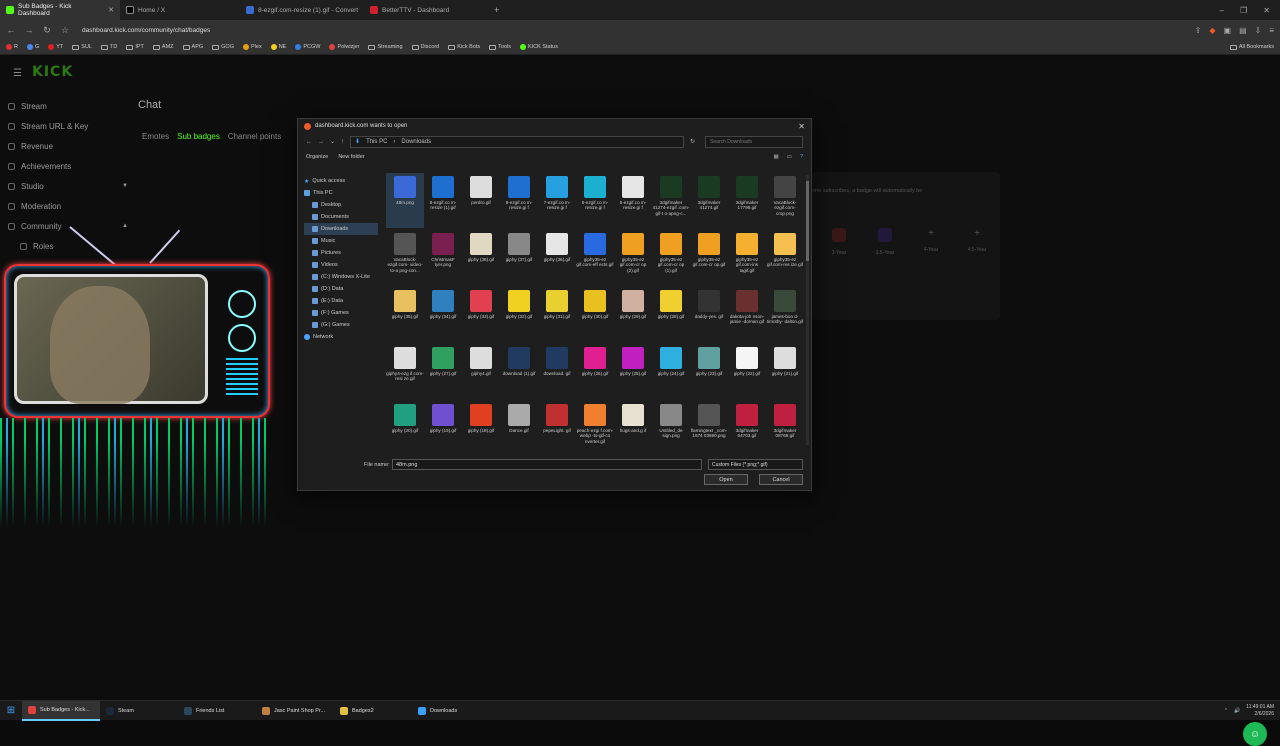 The image size is (1280, 746). Describe the element at coordinates (68, 126) in the screenshot. I see `sidebar-item-stream-key: Stream URL & Key` at that location.